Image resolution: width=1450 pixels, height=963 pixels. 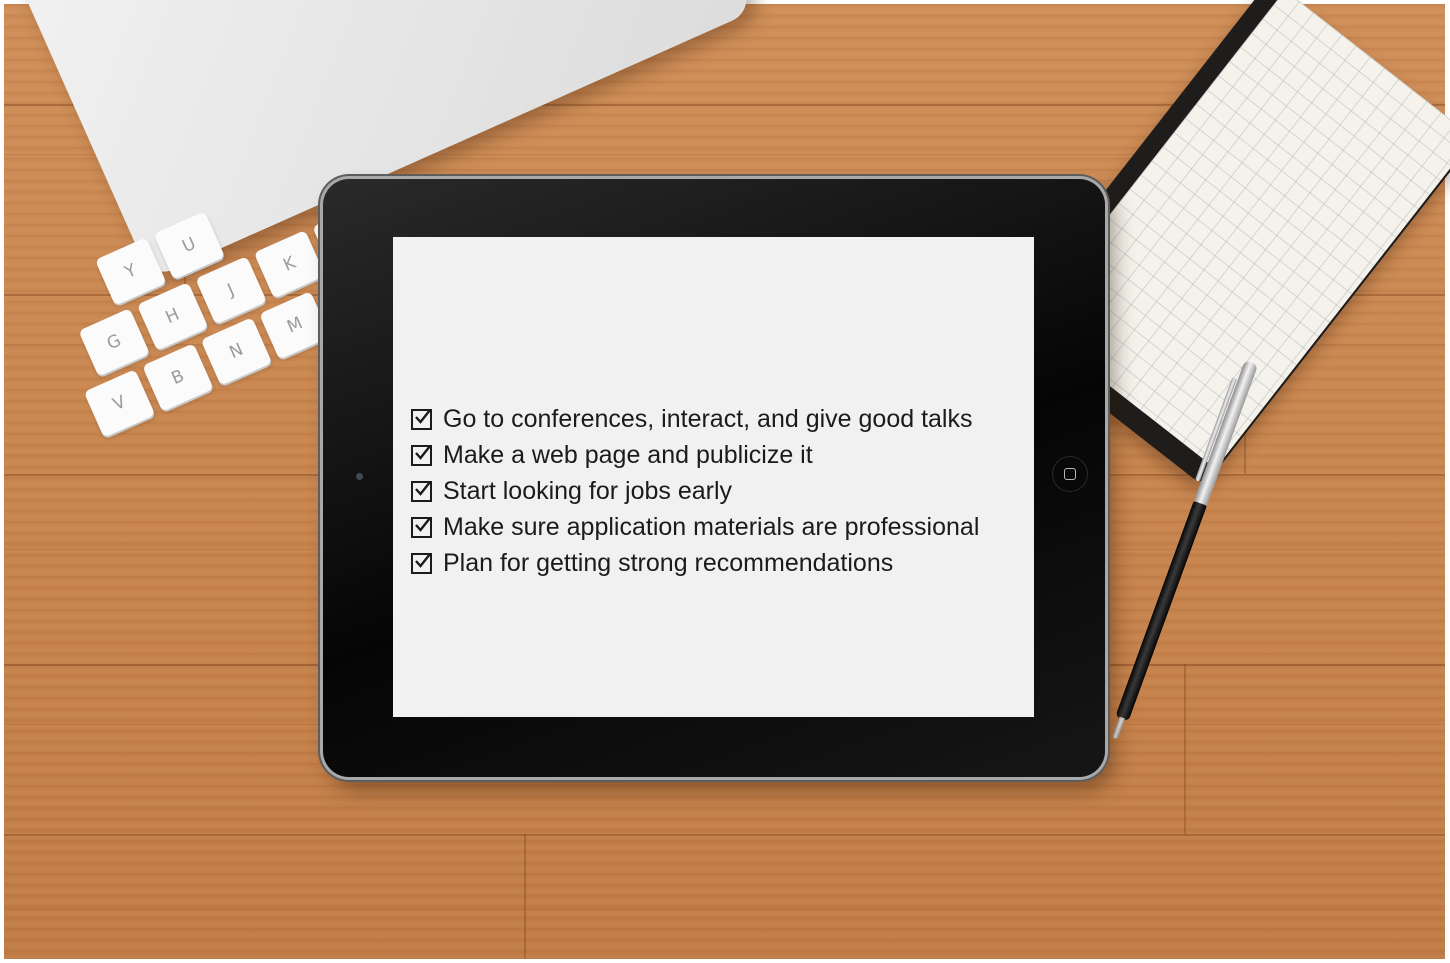 I want to click on checklist-item-label: Start looking for jobs early, so click(x=588, y=491).